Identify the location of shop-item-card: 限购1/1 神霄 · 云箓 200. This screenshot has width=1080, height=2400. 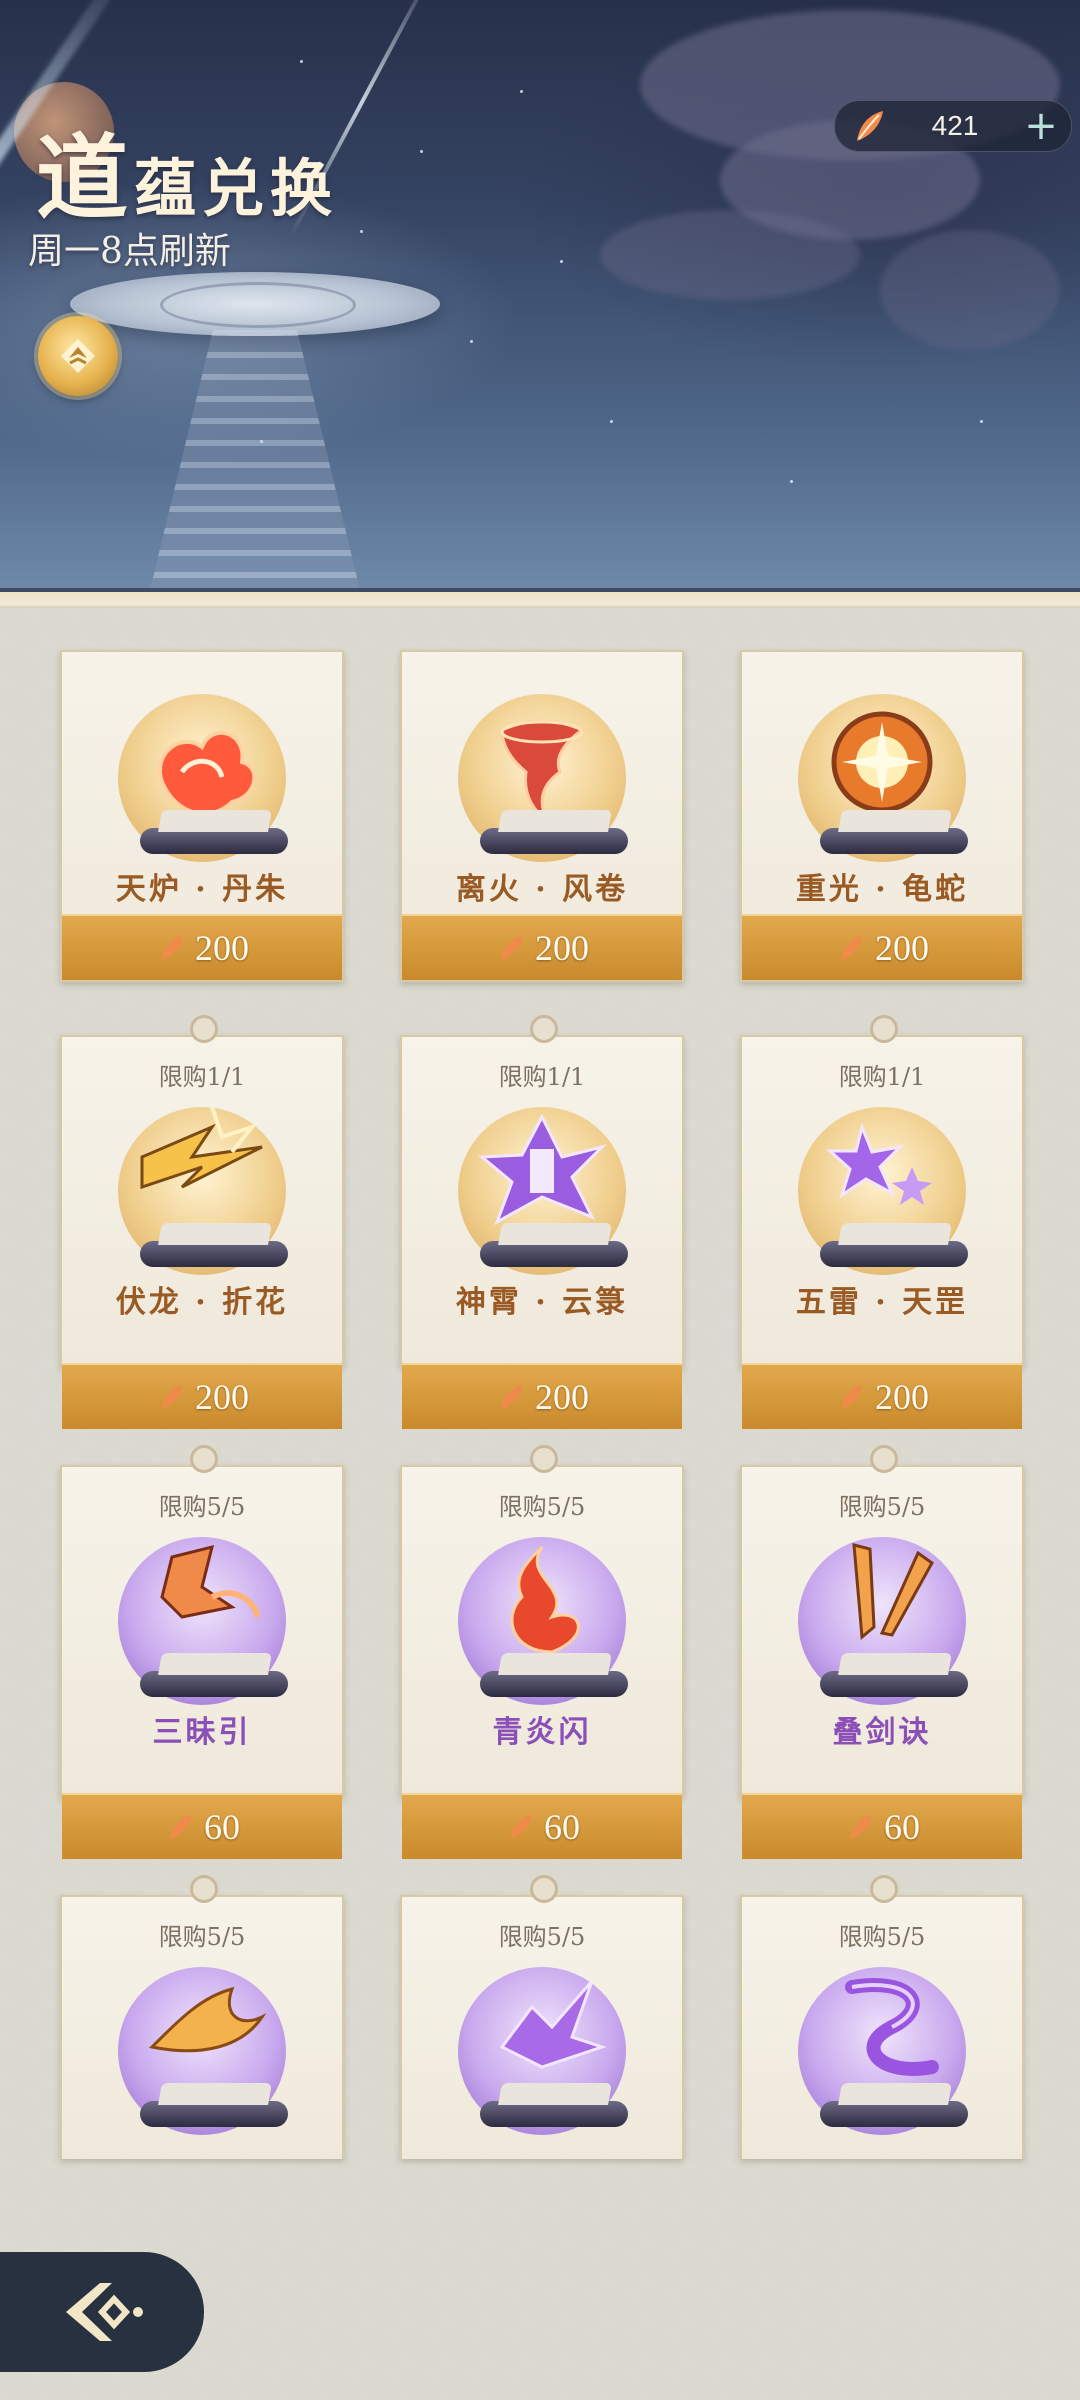
(542, 1222).